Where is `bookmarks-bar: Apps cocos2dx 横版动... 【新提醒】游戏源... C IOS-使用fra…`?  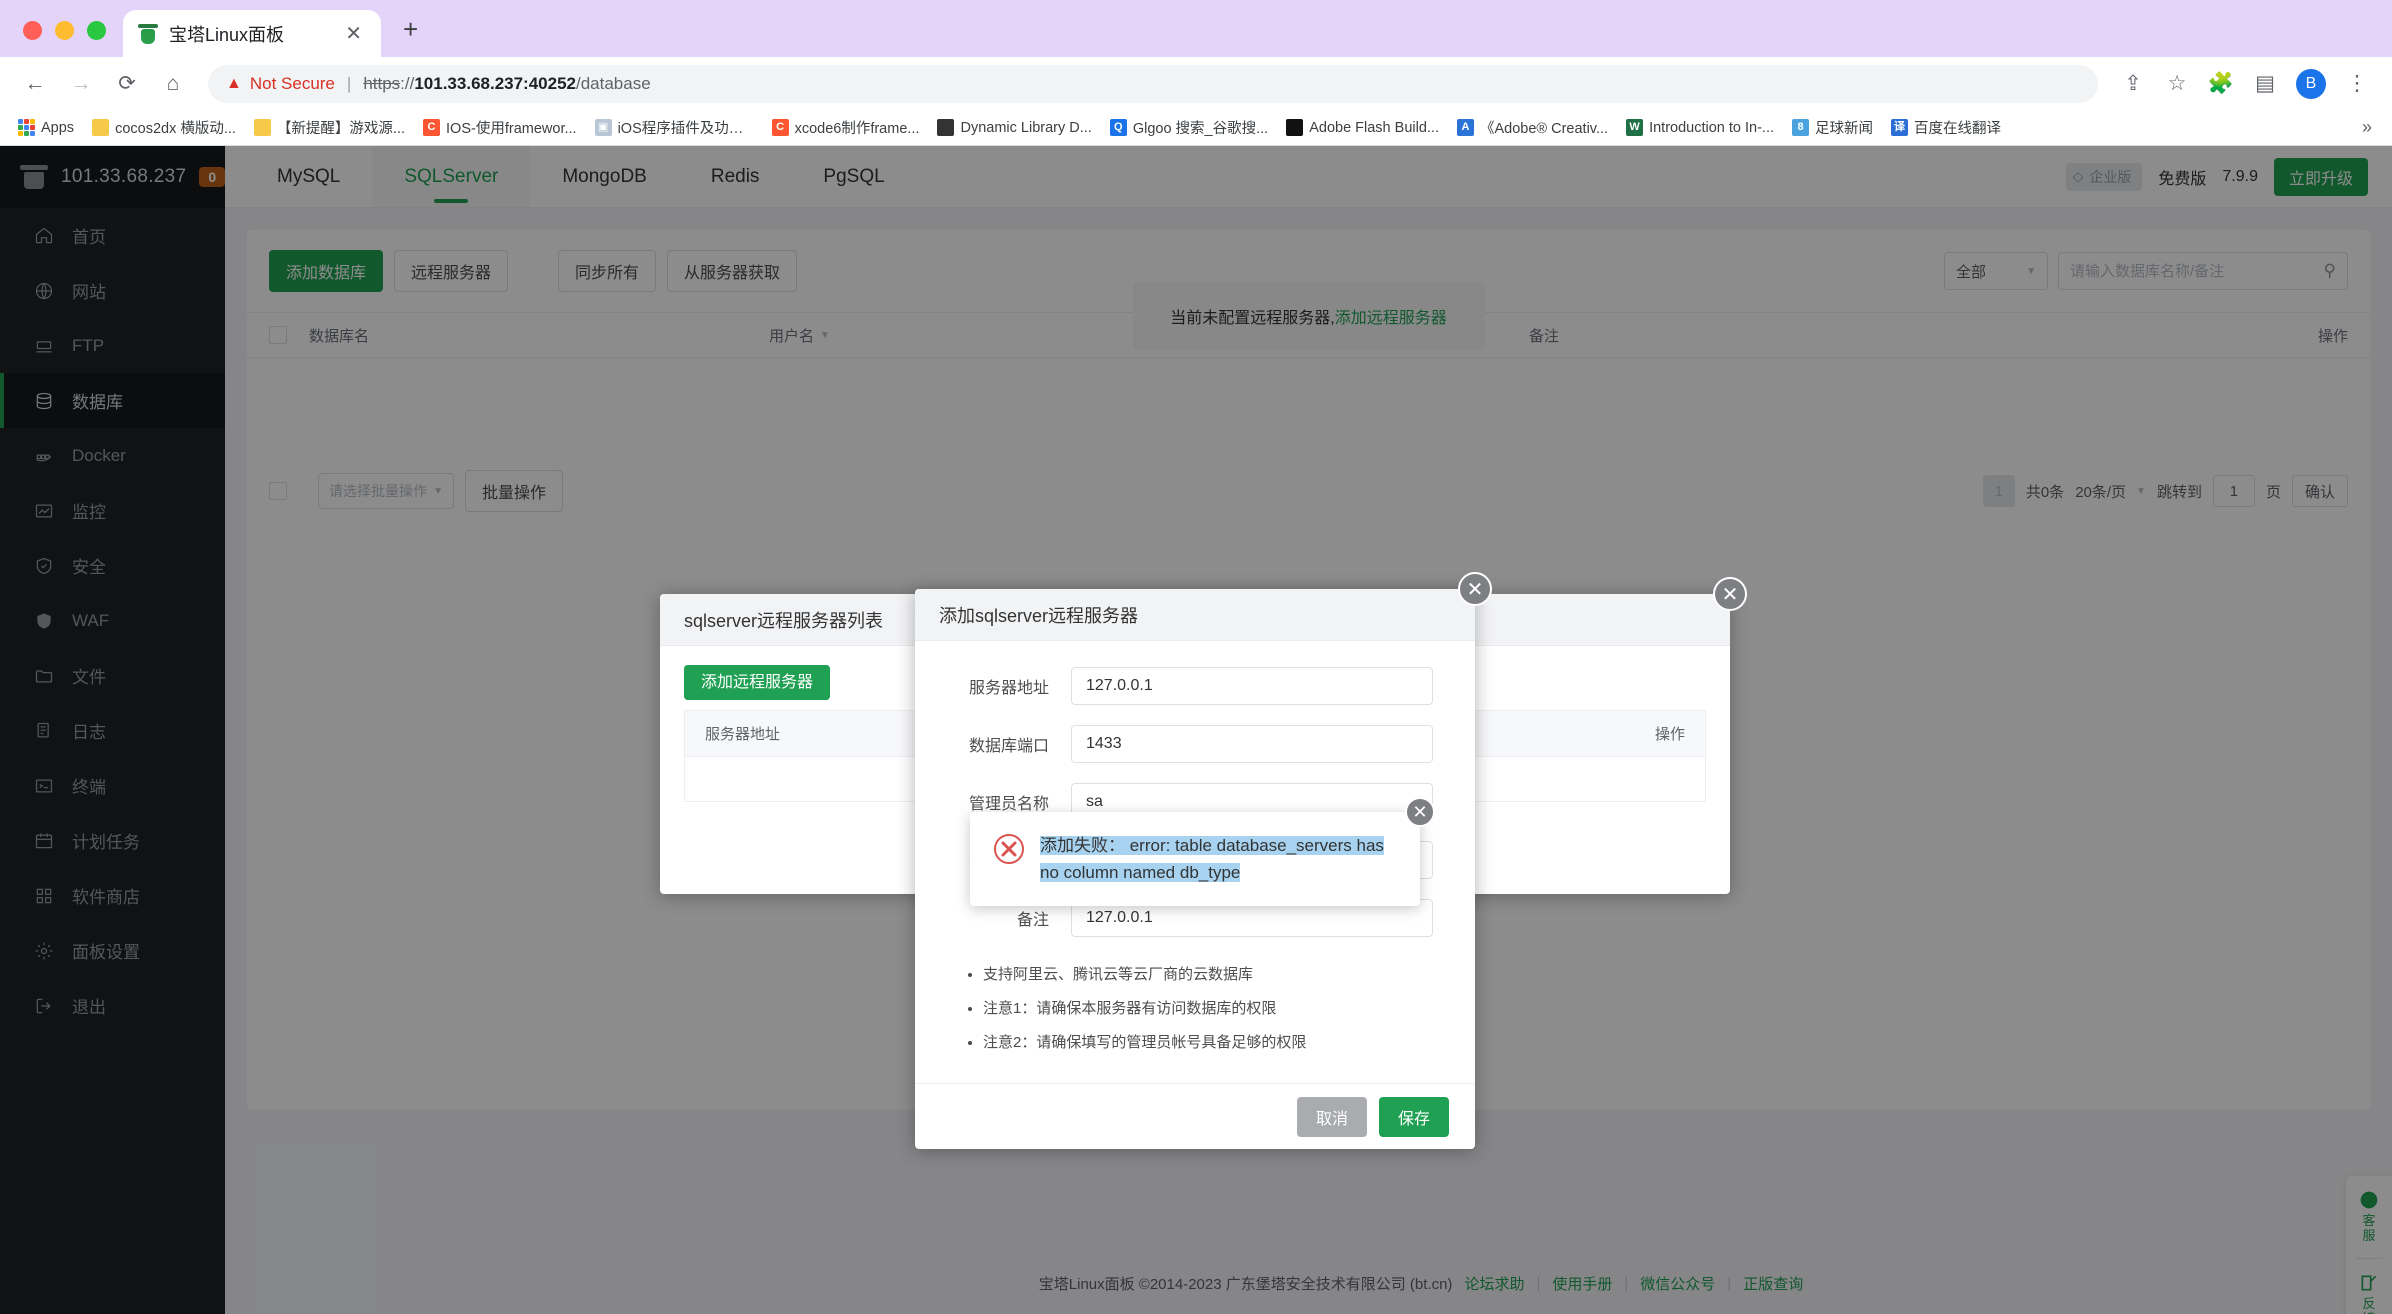
bookmarks-bar: Apps cocos2dx 横版动... 【新提醒】游戏源... C IOS-使用fra… is located at coordinates (1196, 128).